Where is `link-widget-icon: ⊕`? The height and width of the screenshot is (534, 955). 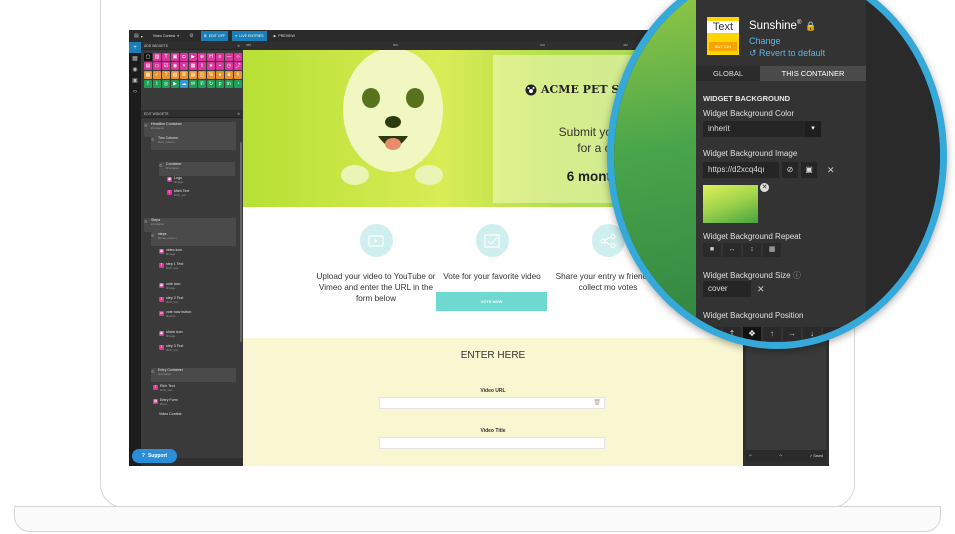 link-widget-icon: ⊕ is located at coordinates (202, 57).